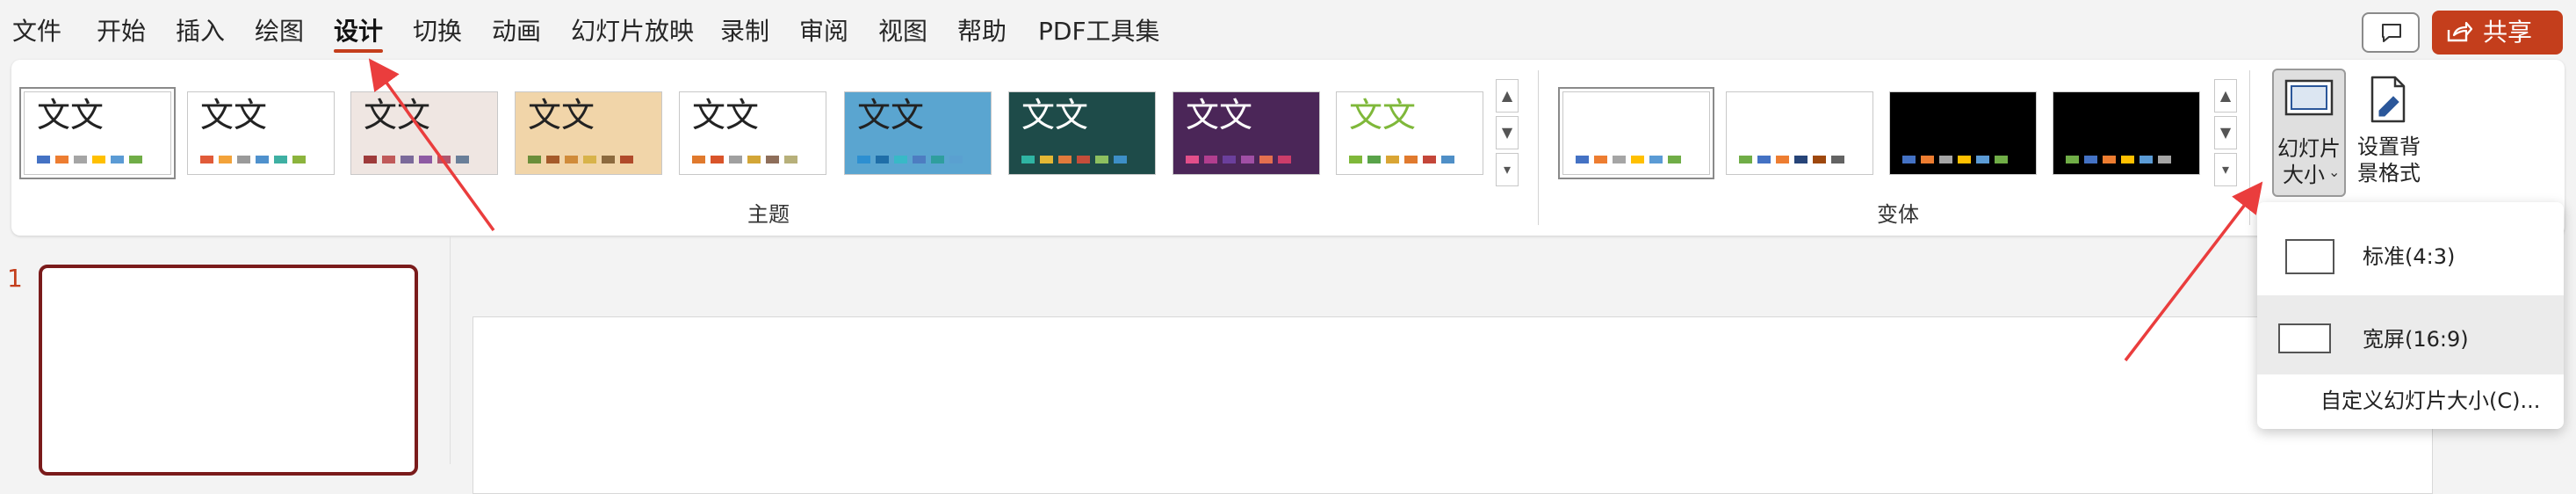 The image size is (2576, 494). I want to click on slide-size-button: 幻灯片 大小 ⌄, so click(2309, 133).